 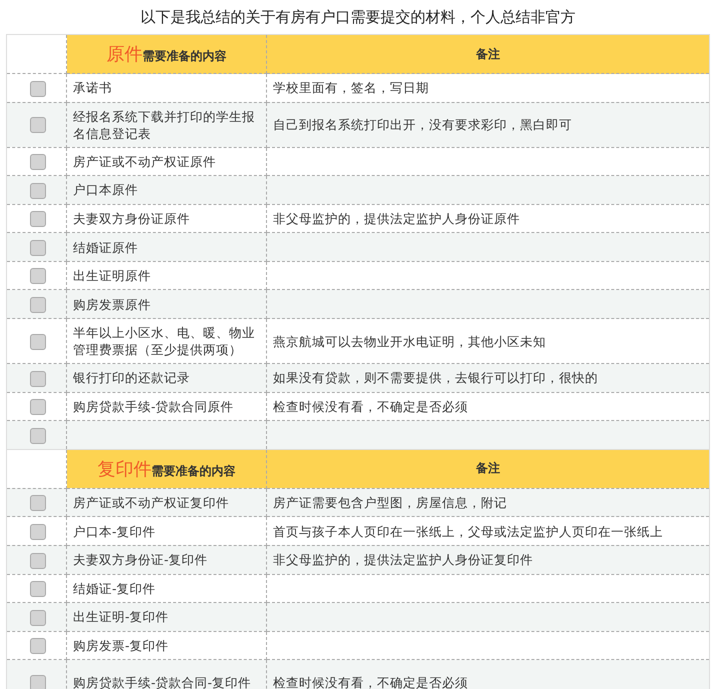 What do you see at coordinates (468, 531) in the screenshot?
I see `table-cell: 首页与孩子本人页印在一张纸上，父母或法定监护人页印在一张纸上` at bounding box center [468, 531].